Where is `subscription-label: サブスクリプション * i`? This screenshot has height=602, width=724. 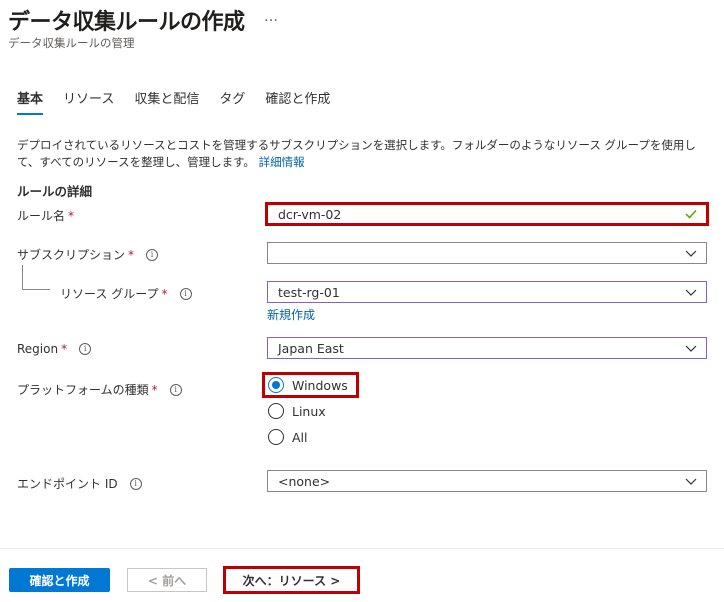 subscription-label: サブスクリプション * i is located at coordinates (88, 254).